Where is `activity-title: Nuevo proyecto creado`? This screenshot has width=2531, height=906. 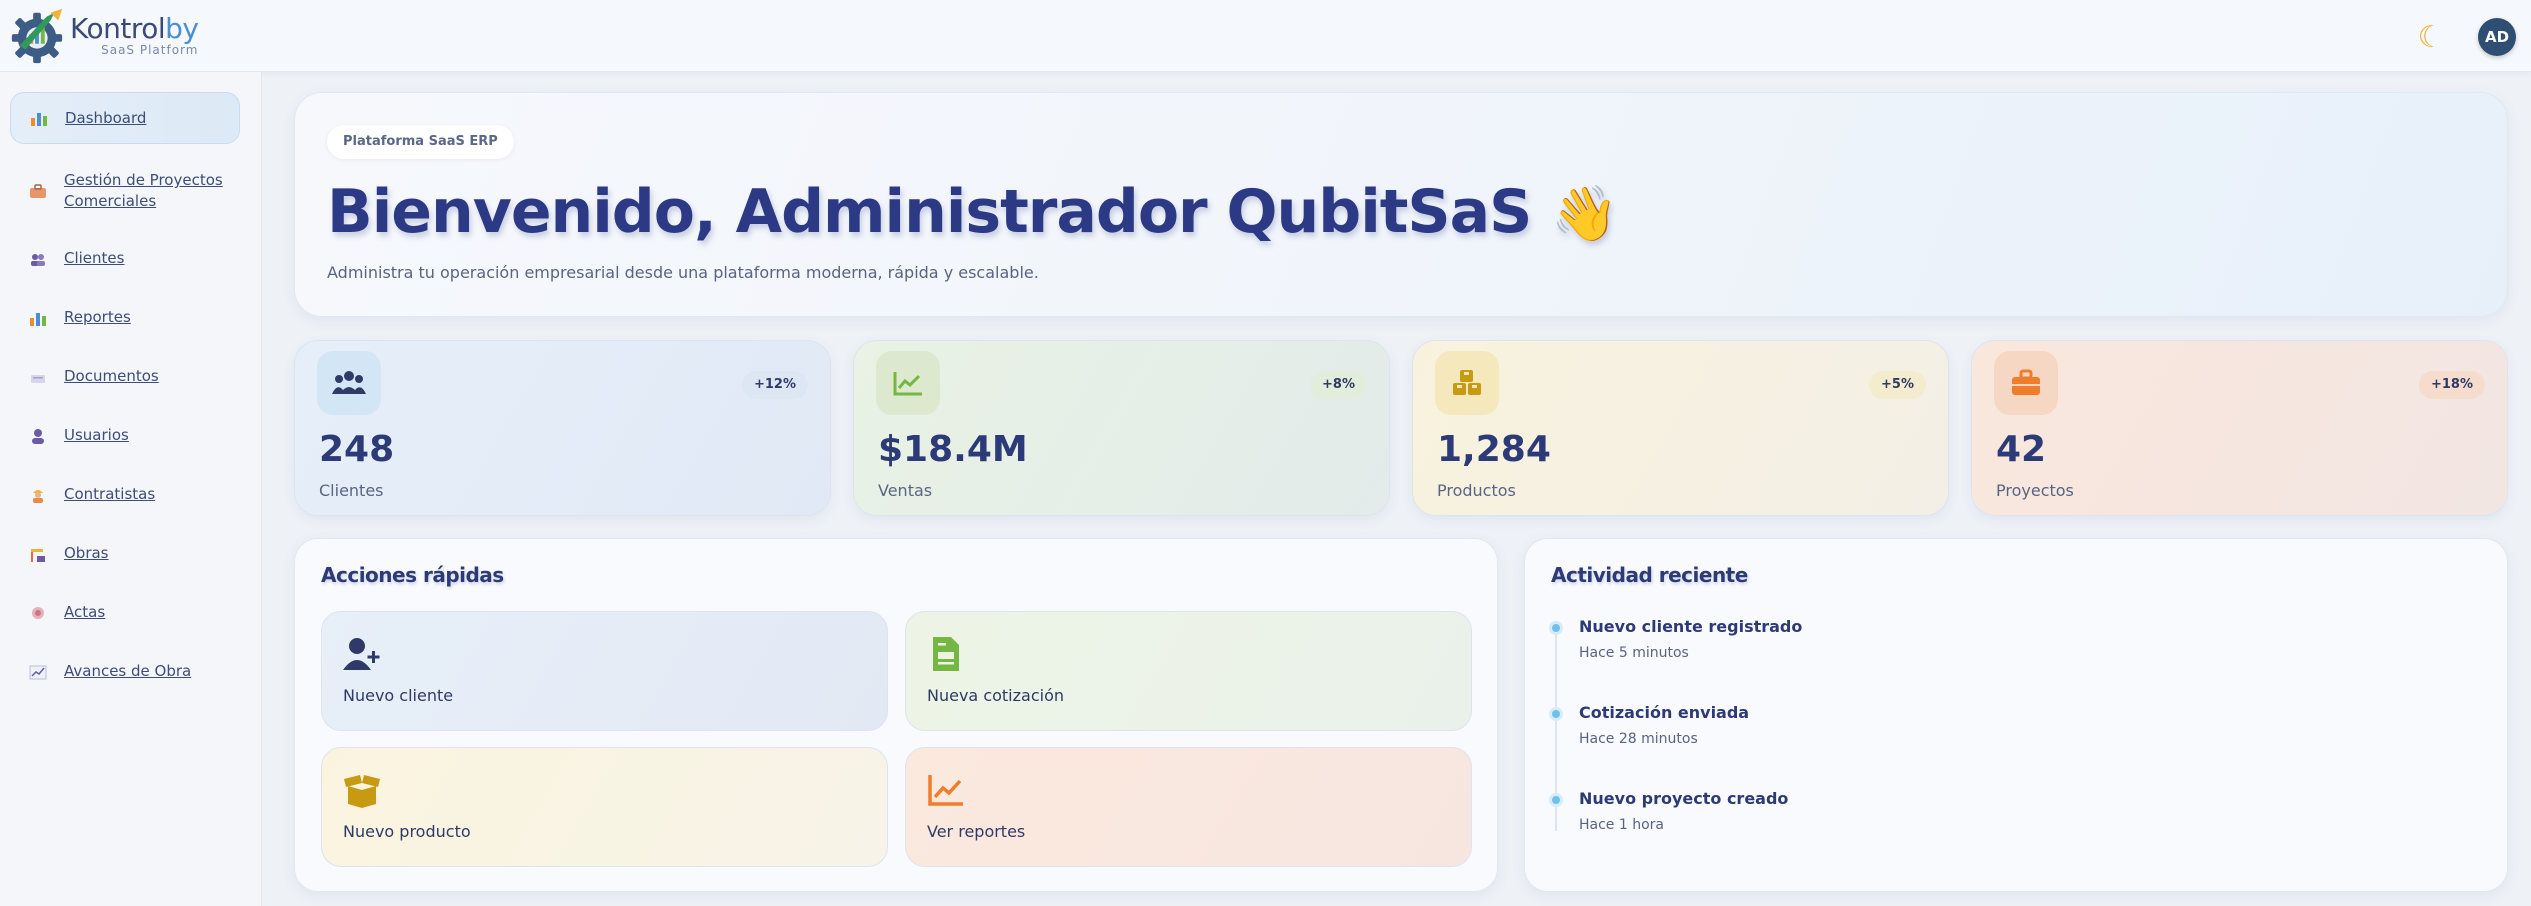
activity-title: Nuevo proyecto creado is located at coordinates (1684, 798).